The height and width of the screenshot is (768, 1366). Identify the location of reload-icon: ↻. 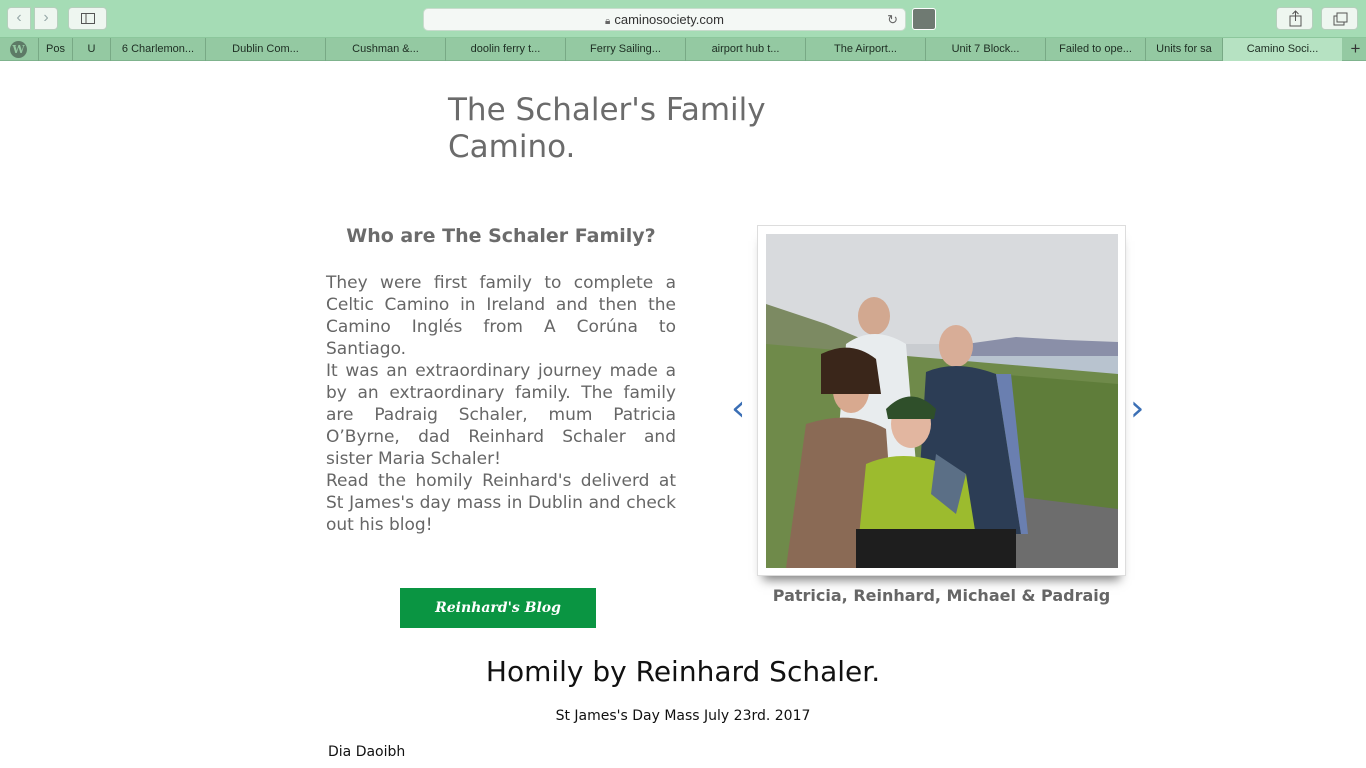
(892, 19).